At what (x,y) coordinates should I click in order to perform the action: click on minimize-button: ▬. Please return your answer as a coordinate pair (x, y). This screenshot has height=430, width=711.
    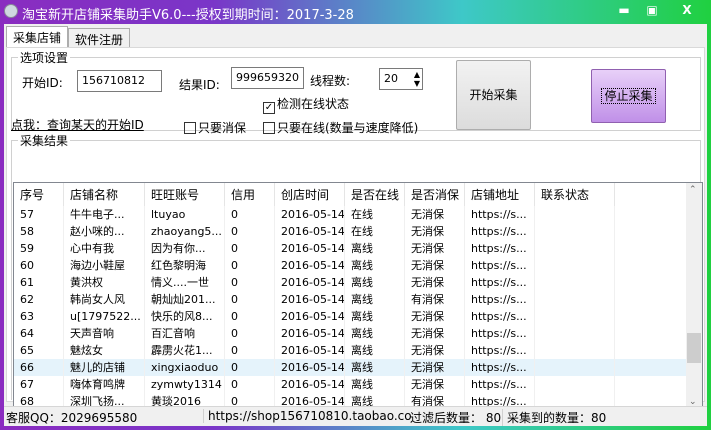
    Looking at the image, I should click on (624, 10).